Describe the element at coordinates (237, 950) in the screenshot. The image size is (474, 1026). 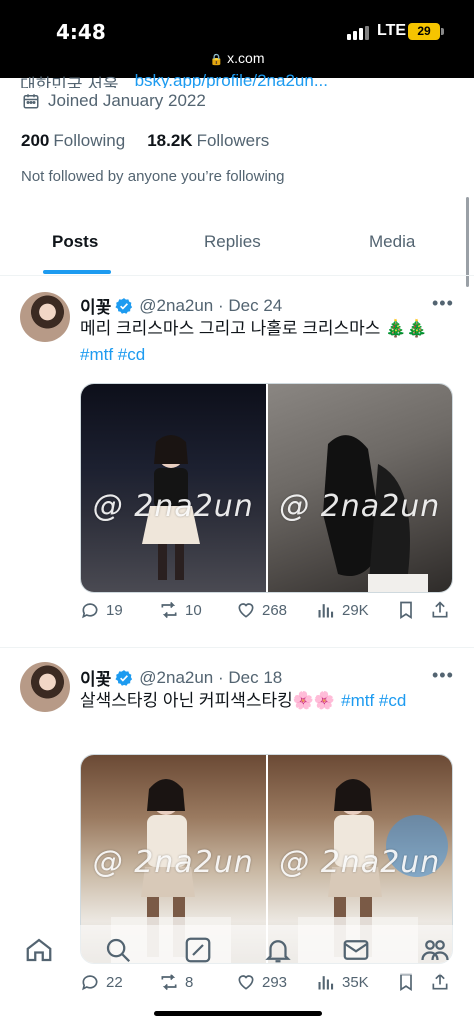
I see `bottom-nav` at that location.